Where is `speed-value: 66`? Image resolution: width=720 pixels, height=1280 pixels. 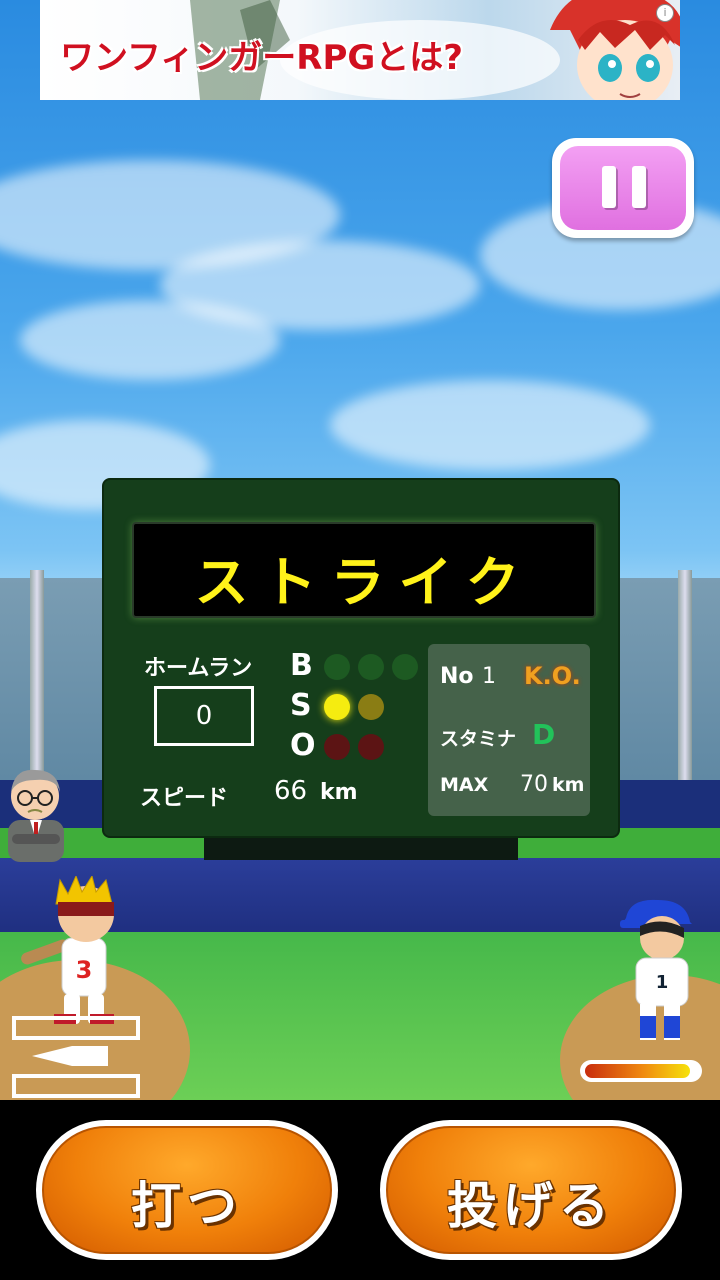 speed-value: 66 is located at coordinates (291, 791).